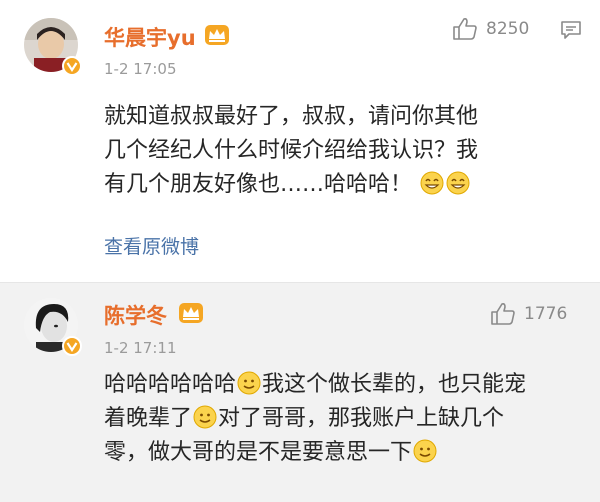 This screenshot has width=600, height=502. What do you see at coordinates (508, 29) in the screenshot?
I see `like-count: 8250` at bounding box center [508, 29].